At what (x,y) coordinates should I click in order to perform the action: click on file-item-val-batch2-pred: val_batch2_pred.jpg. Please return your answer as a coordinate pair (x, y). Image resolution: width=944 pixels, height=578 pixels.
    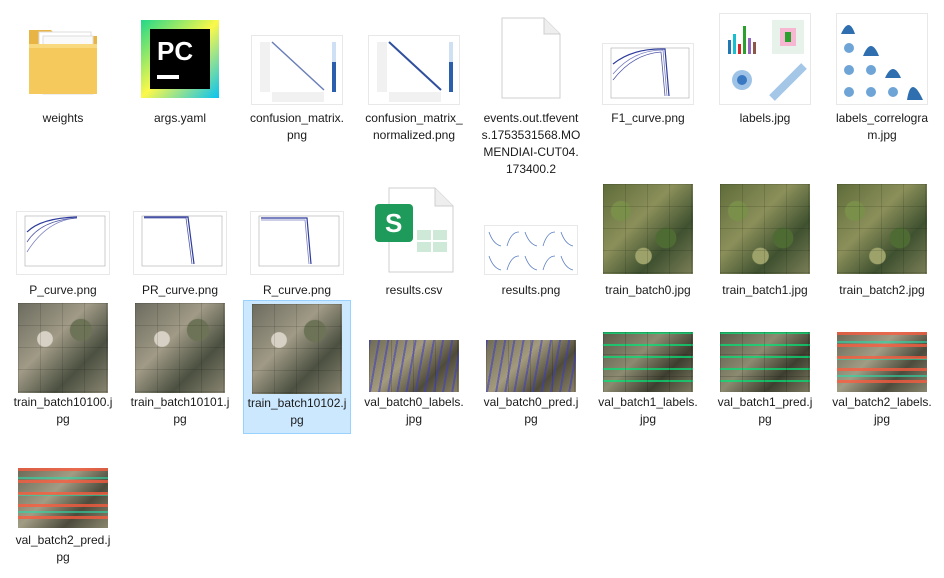
    Looking at the image, I should click on (63, 501).